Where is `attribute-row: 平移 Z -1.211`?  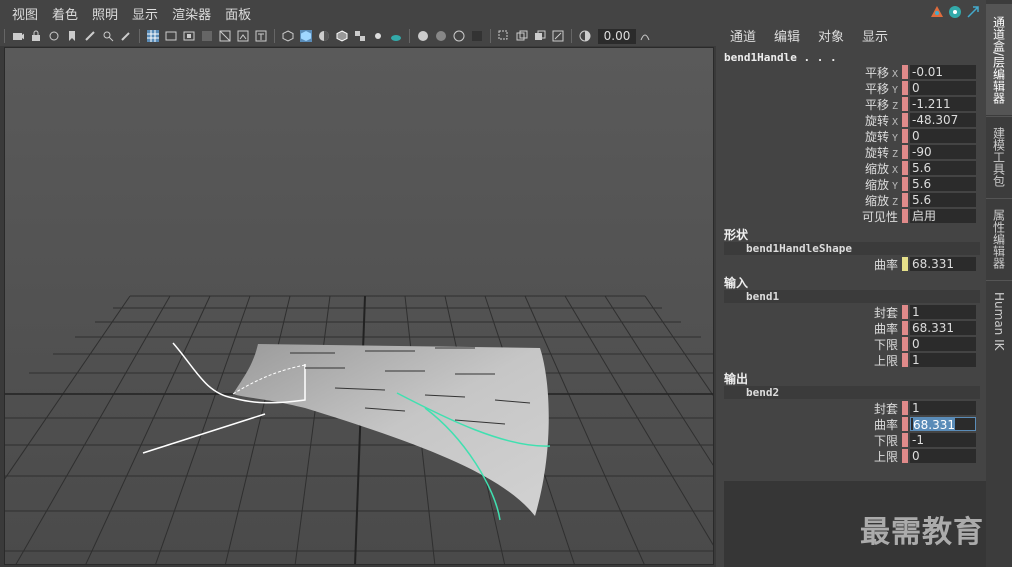
attribute-row: 平移 Z -1.211 is located at coordinates (849, 104).